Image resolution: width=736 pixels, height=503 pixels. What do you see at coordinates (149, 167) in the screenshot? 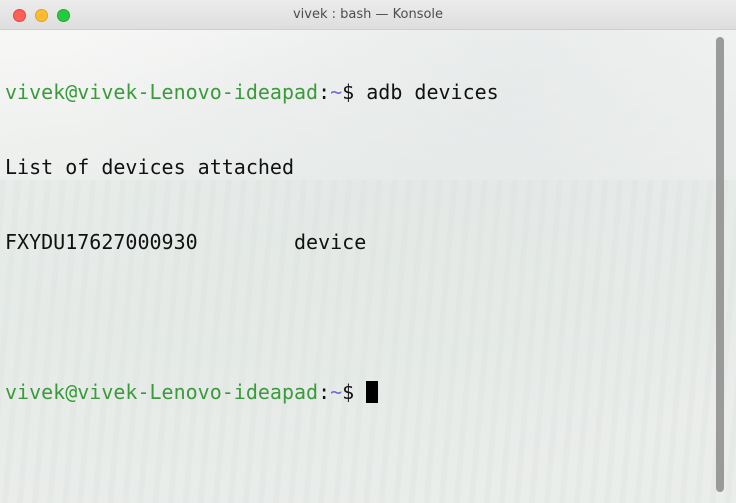
I see `output-line: List of devices attached` at bounding box center [149, 167].